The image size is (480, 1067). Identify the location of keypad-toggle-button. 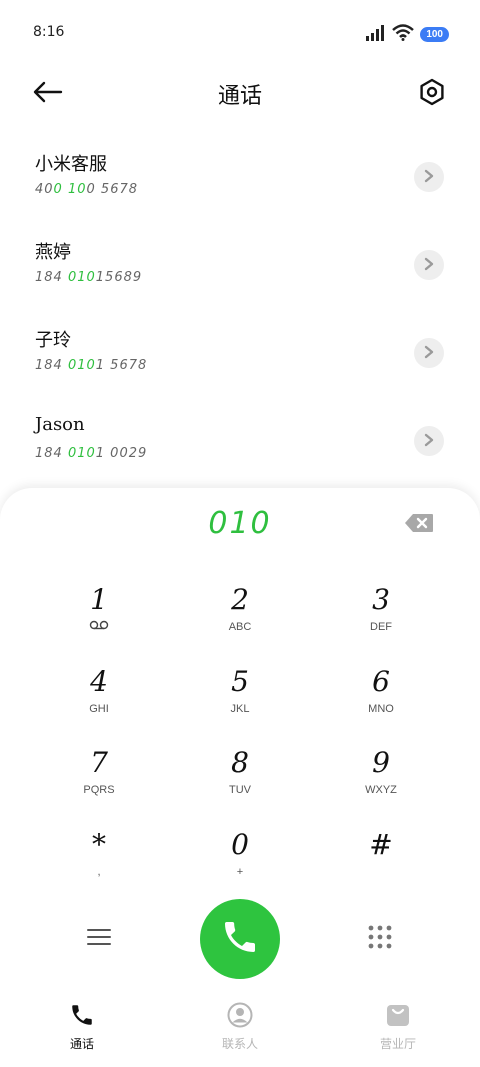
(380, 939).